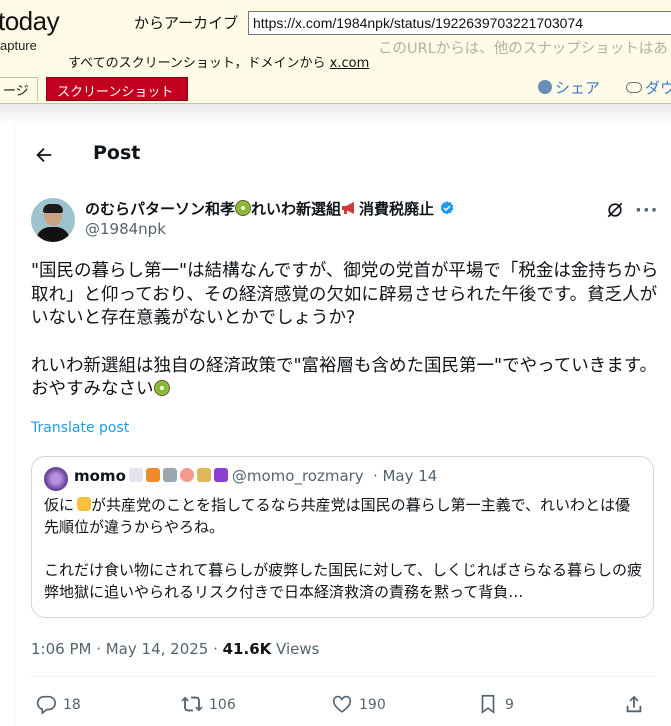  I want to click on archive-logo: today, so click(30, 21).